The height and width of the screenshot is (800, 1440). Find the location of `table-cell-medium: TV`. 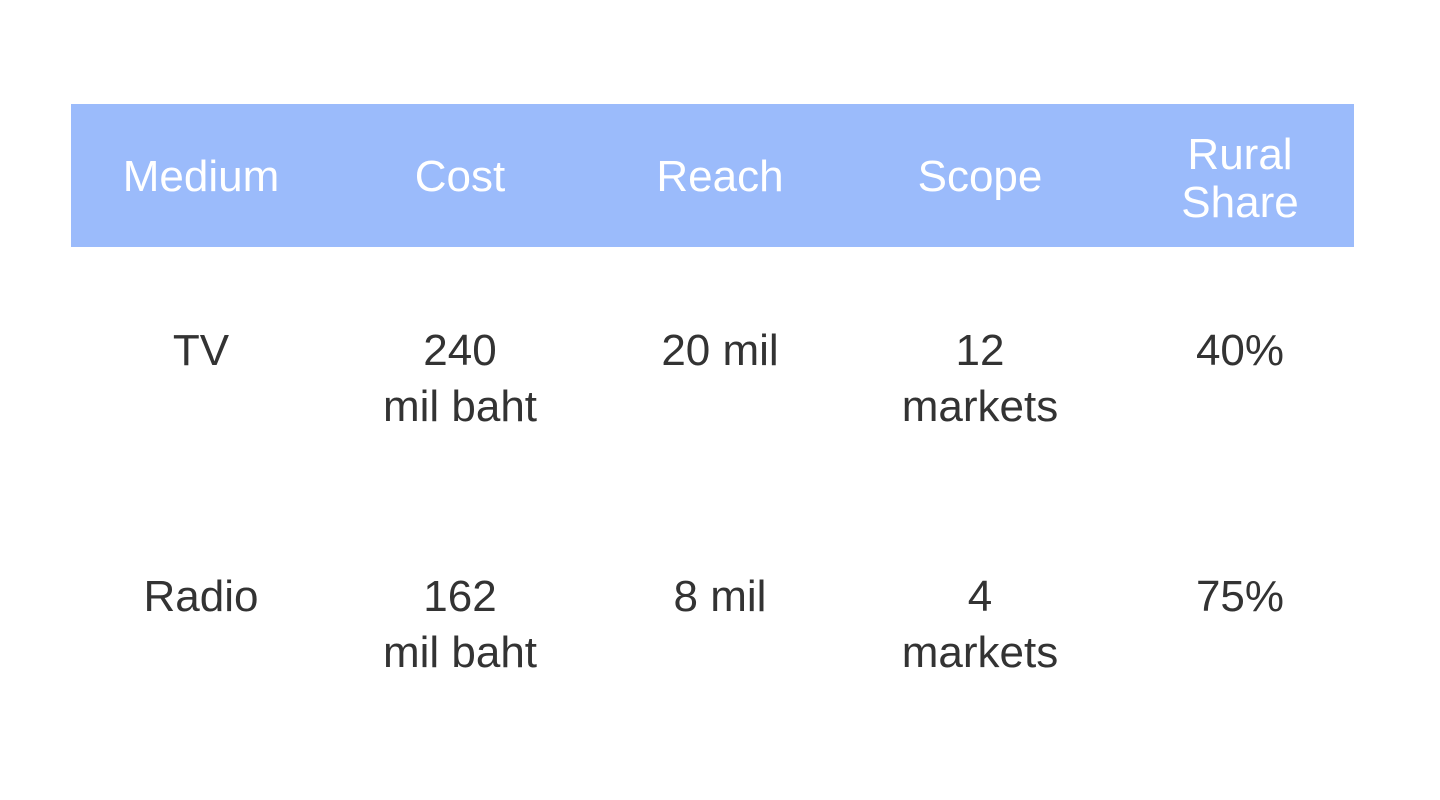

table-cell-medium: TV is located at coordinates (201, 350).